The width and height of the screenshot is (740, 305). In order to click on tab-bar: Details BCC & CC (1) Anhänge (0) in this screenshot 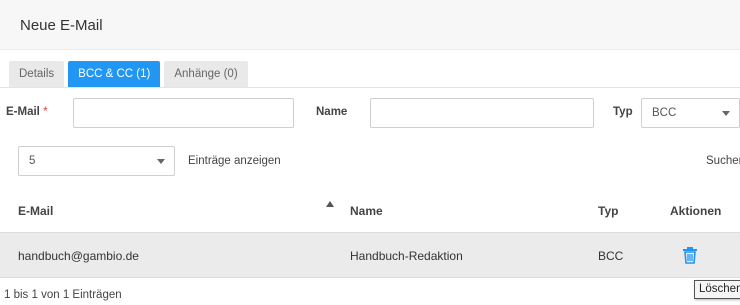, I will do `click(128, 74)`.